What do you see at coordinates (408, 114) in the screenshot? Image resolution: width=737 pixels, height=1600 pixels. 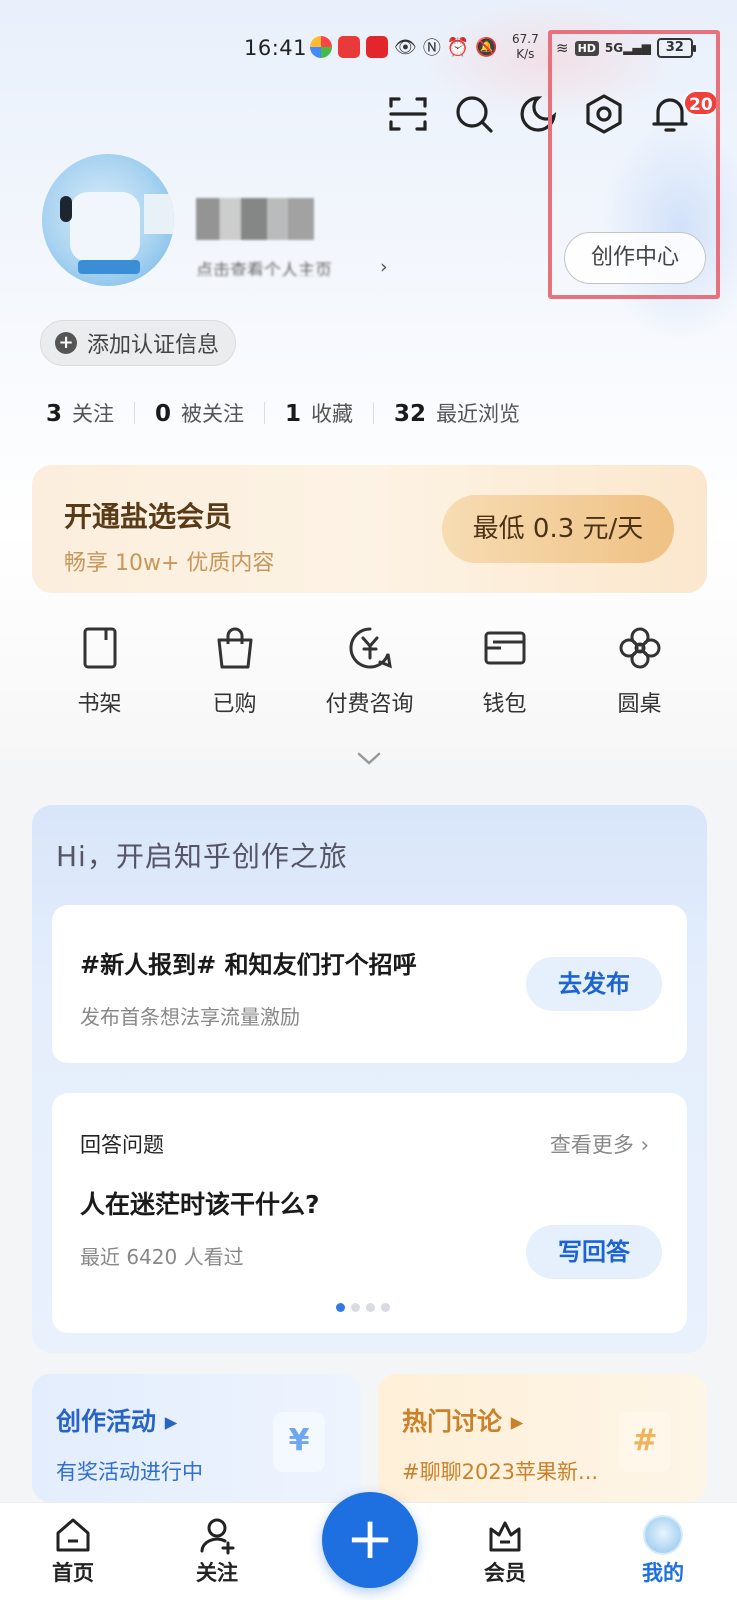 I see `scan-icon` at bounding box center [408, 114].